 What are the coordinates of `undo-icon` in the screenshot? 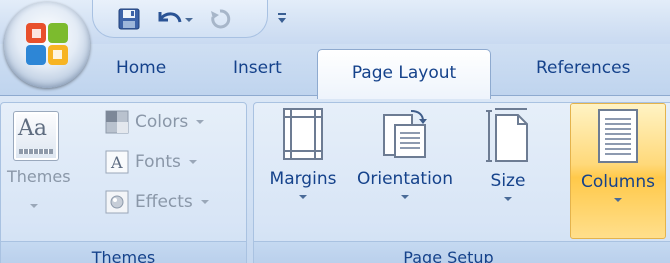 It's located at (175, 17).